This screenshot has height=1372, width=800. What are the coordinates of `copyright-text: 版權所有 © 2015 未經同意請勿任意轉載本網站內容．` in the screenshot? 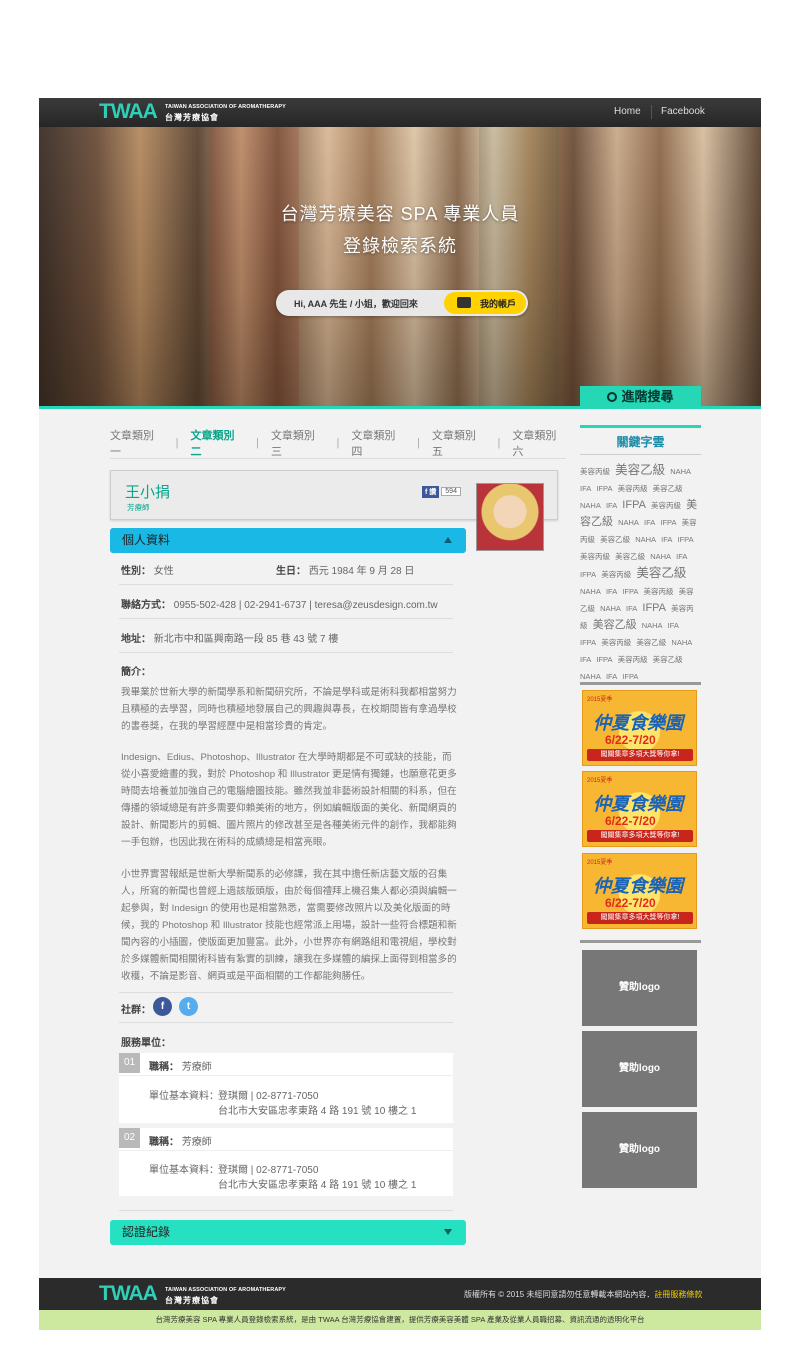 It's located at (559, 1294).